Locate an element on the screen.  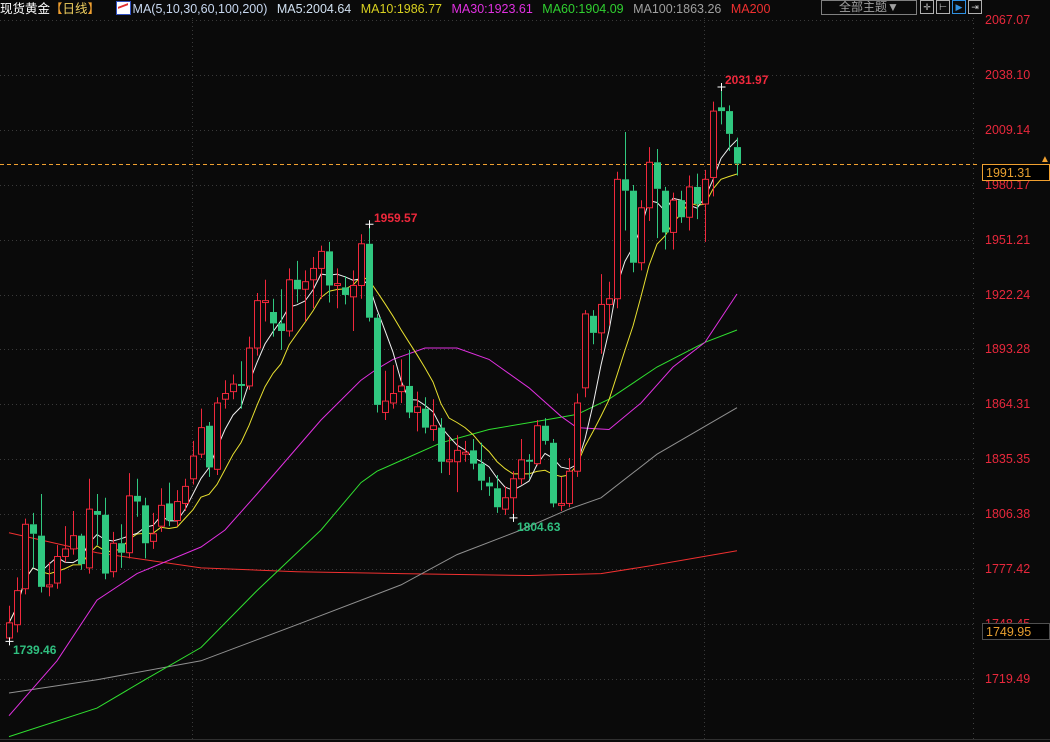
price-tick-label: 1806.38 is located at coordinates (1008, 513).